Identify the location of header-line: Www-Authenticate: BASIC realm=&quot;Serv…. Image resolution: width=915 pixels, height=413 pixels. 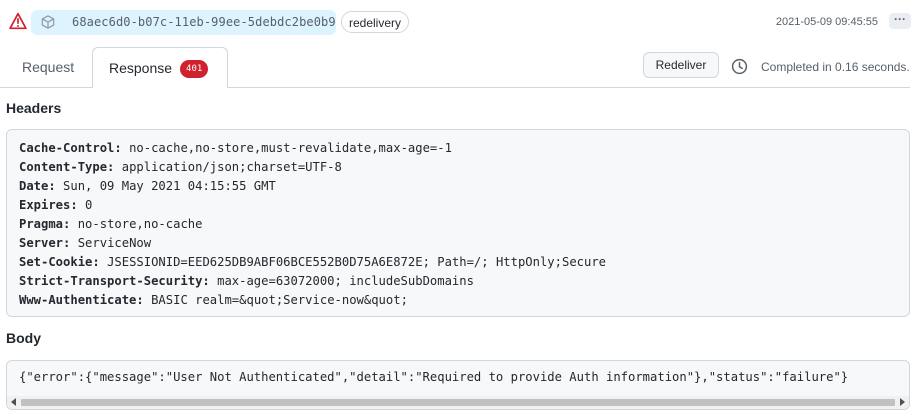
(458, 300).